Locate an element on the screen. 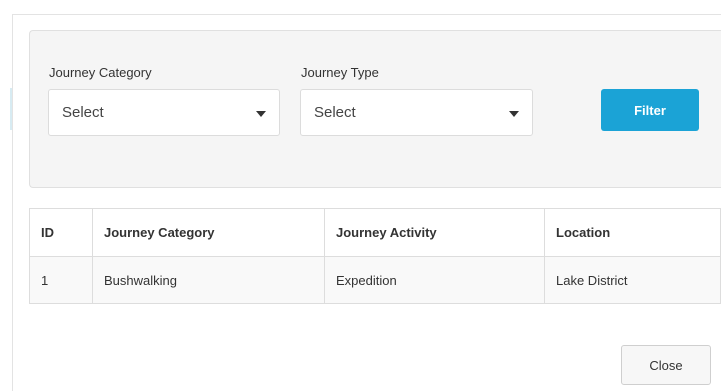 This screenshot has height=391, width=721. column-header-journey-category: Journey Category is located at coordinates (208, 232).